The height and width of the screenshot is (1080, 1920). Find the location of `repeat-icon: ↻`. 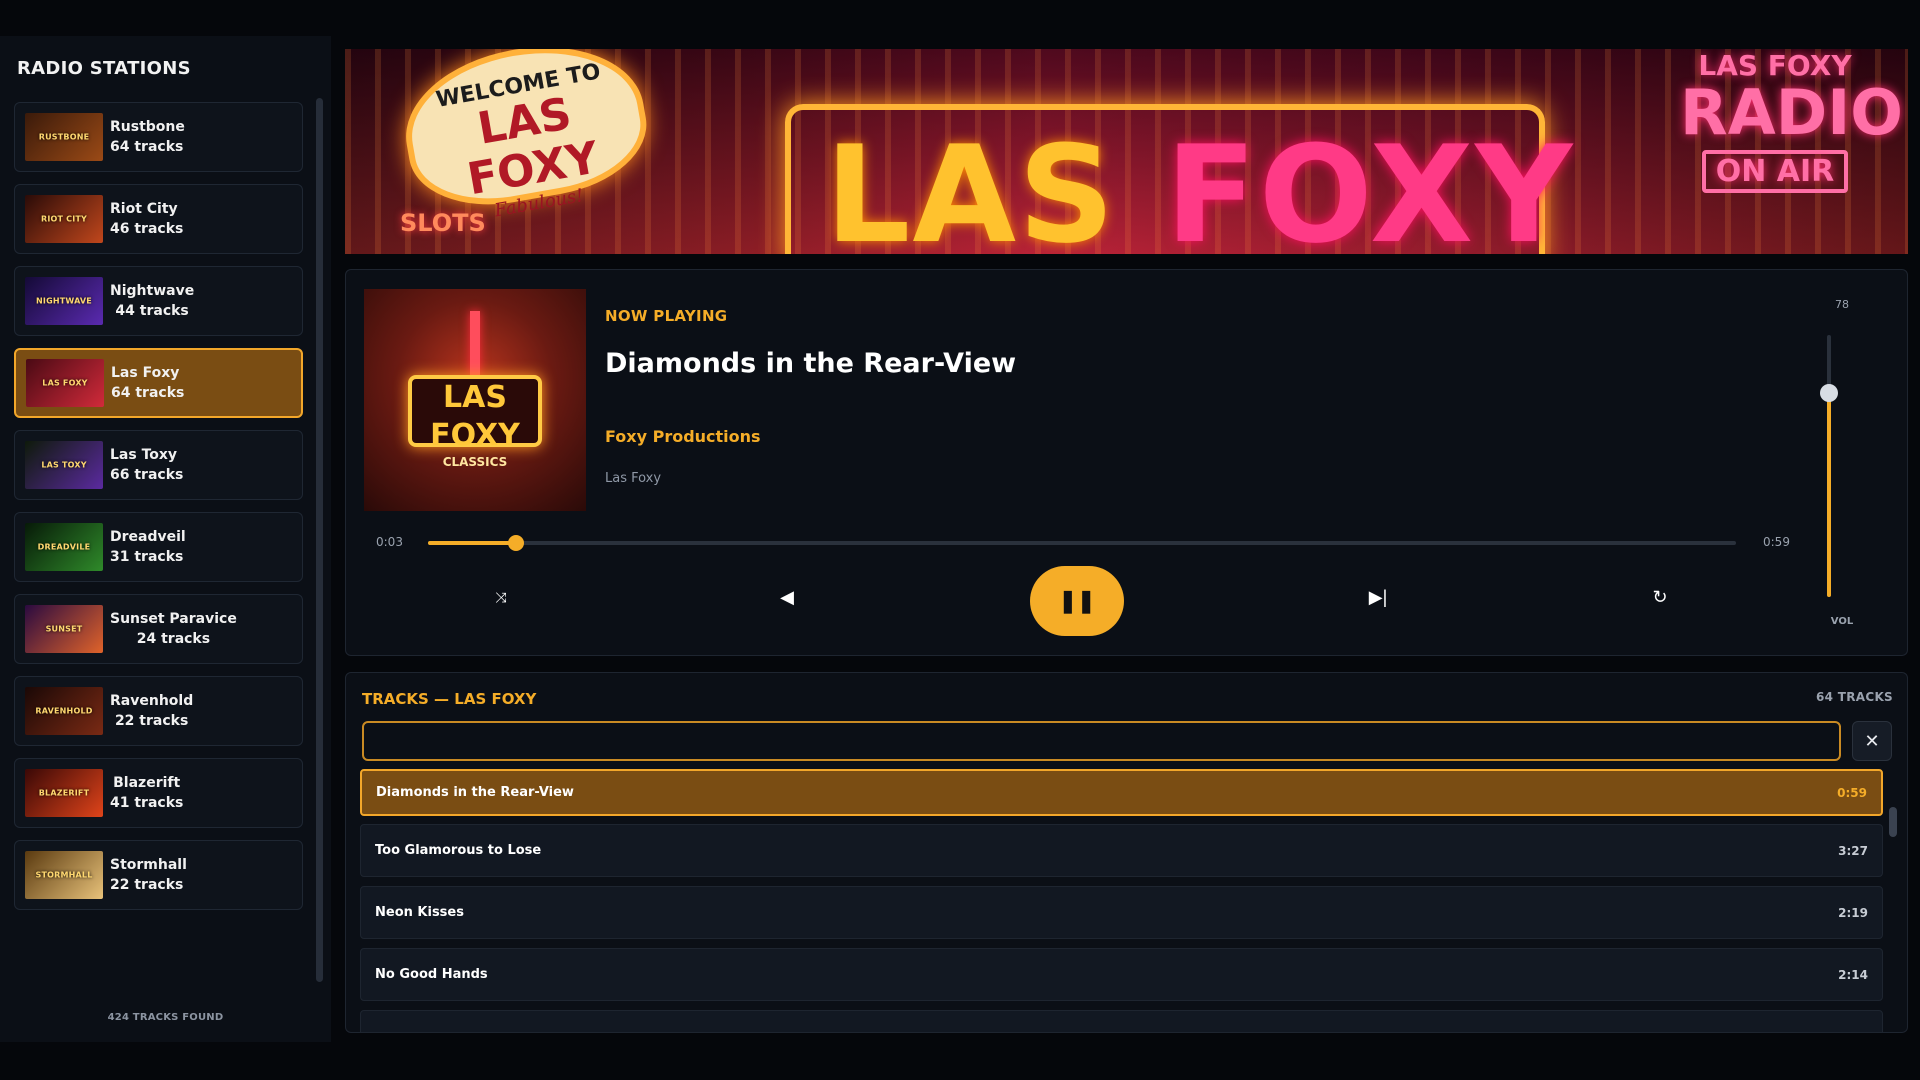

repeat-icon: ↻ is located at coordinates (1660, 596).